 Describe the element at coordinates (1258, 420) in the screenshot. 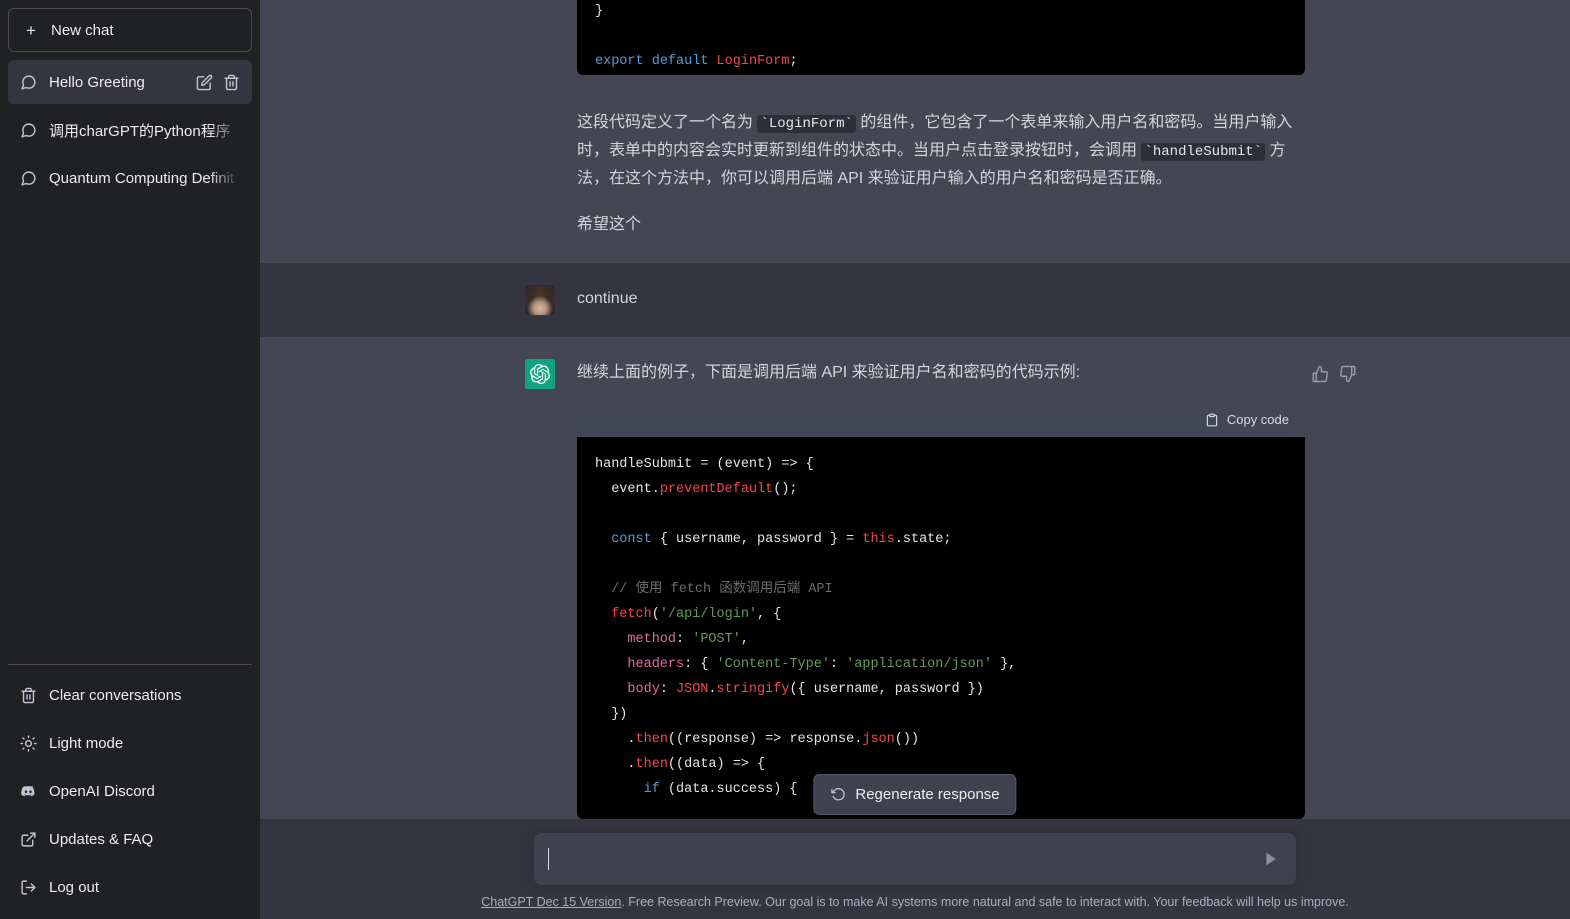

I see `copy-code-button: Copy code` at that location.